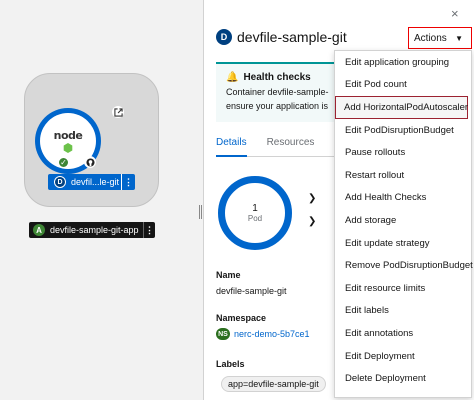 This screenshot has height=400, width=474. Describe the element at coordinates (403, 378) in the screenshot. I see `menu-item-delete-deployment: Delete Deployment` at that location.